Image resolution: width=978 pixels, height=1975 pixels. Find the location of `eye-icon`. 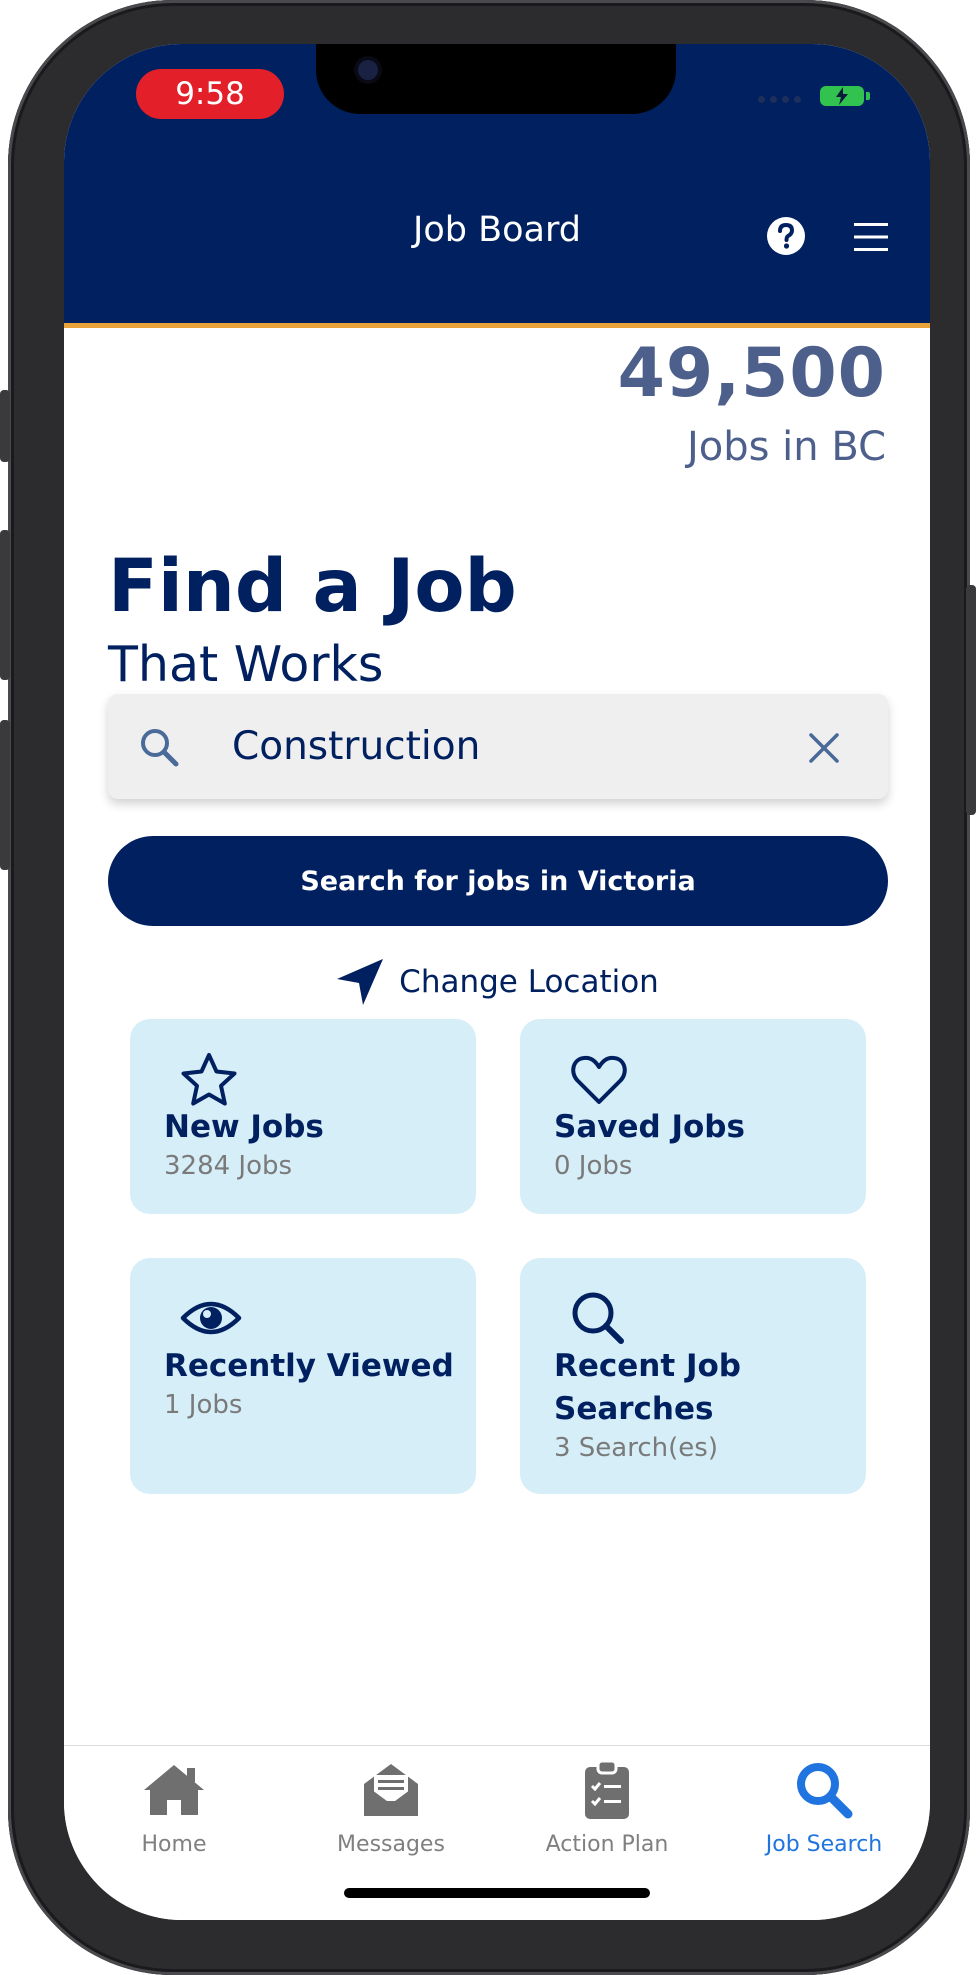

eye-icon is located at coordinates (211, 1318).